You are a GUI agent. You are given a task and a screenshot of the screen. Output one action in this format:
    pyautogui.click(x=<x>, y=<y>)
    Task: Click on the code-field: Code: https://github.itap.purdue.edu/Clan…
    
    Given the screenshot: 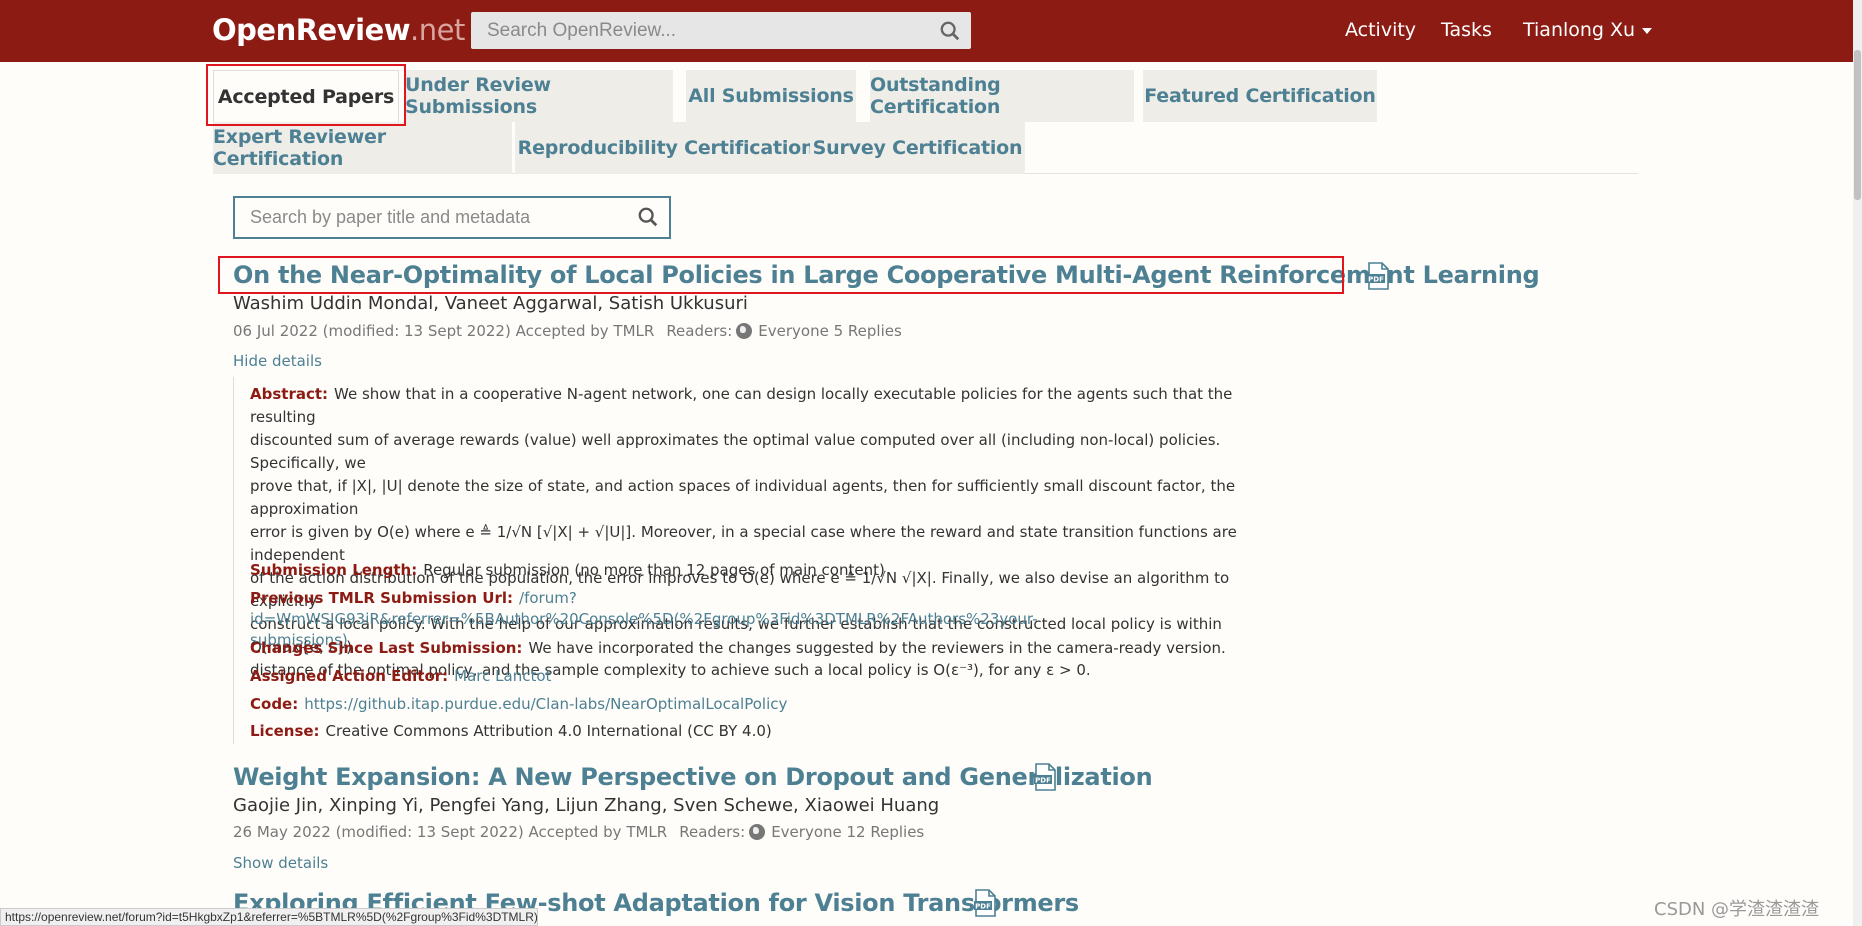 What is the action you would take?
    pyautogui.click(x=518, y=704)
    